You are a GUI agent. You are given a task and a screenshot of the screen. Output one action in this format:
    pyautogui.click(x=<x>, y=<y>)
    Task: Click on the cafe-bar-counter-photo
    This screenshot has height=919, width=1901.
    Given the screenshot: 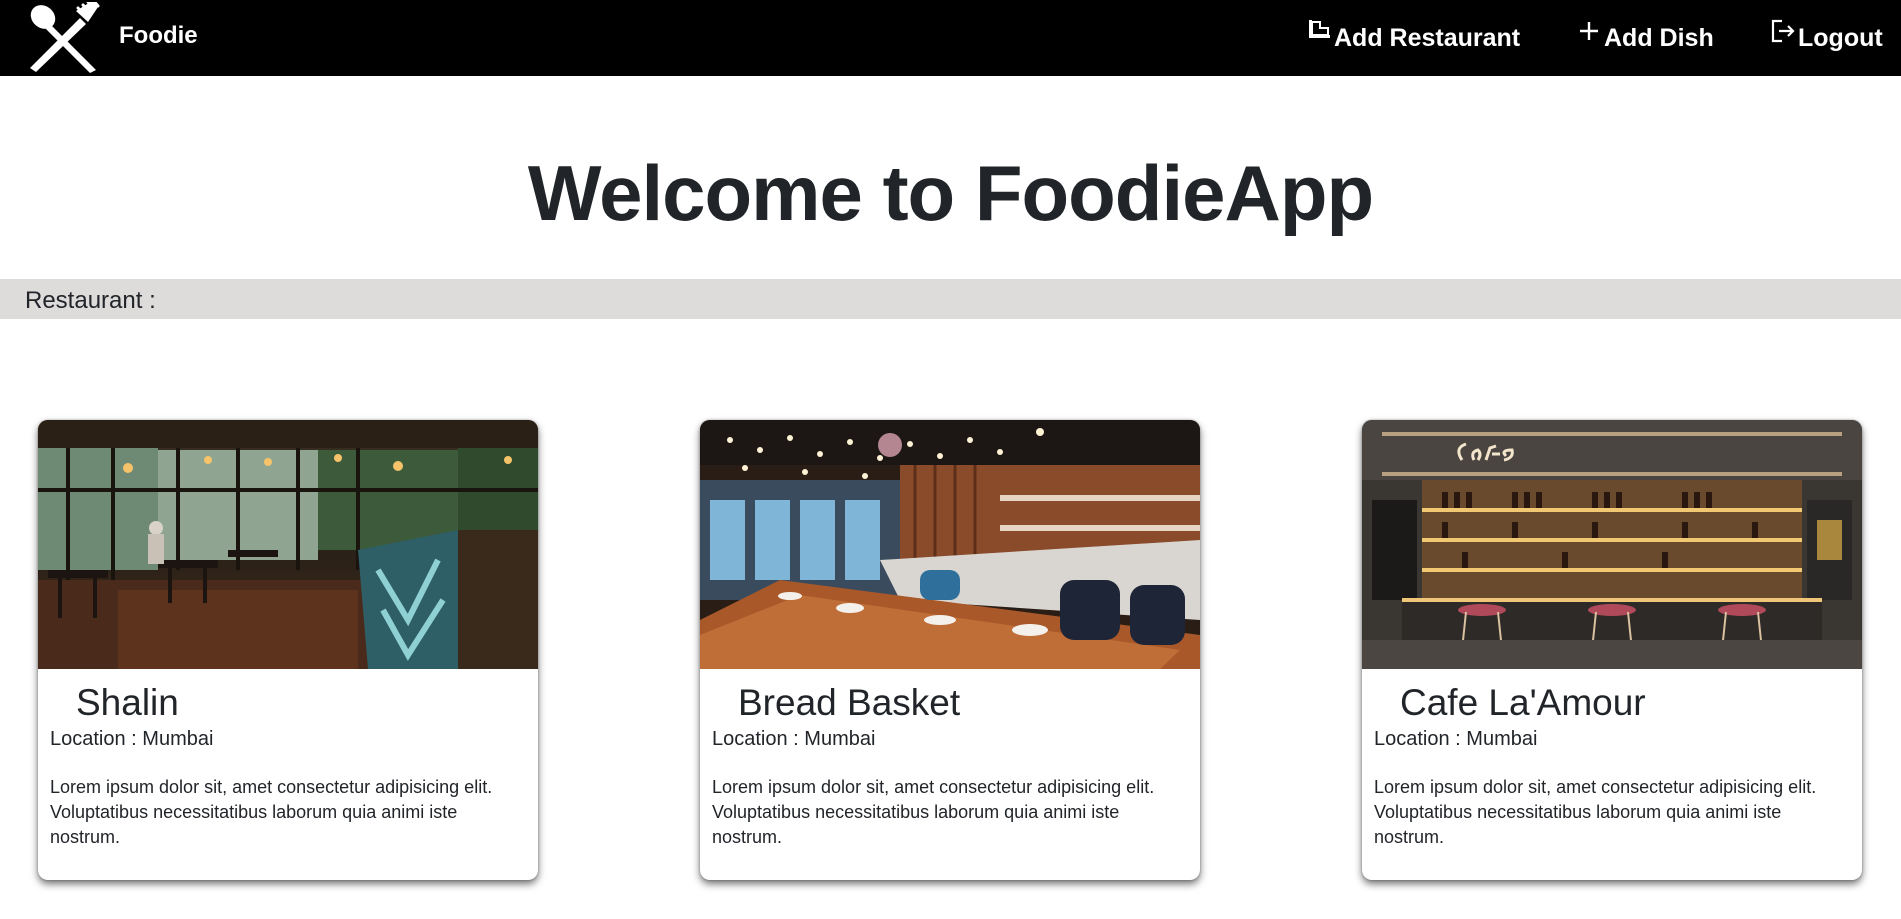 What is the action you would take?
    pyautogui.click(x=1612, y=544)
    